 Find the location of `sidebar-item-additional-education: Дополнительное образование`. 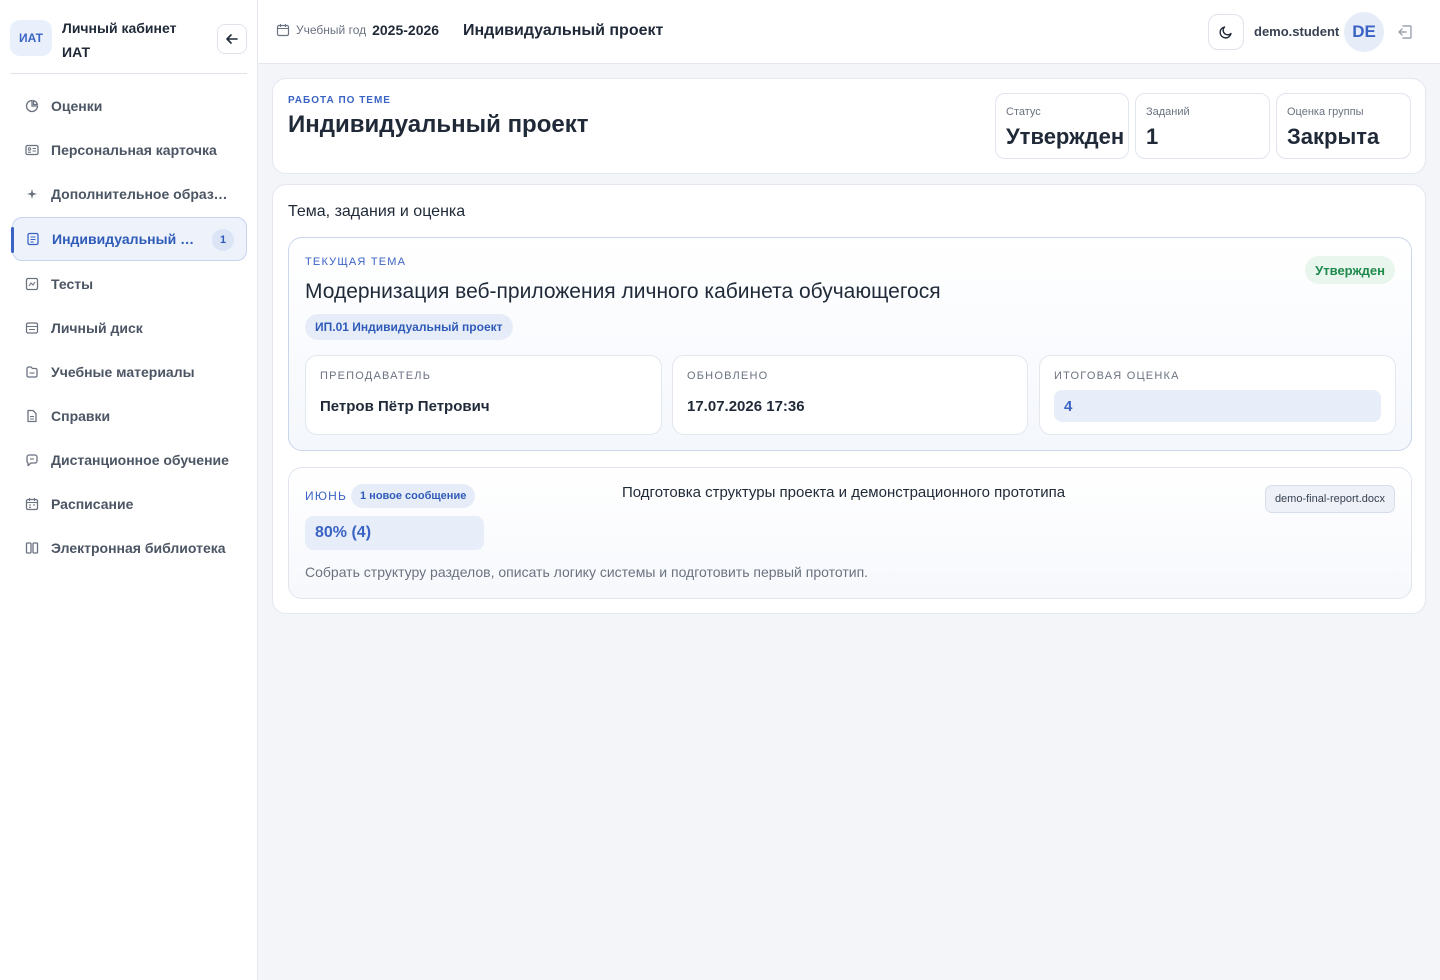

sidebar-item-additional-education: Дополнительное образование is located at coordinates (129, 194).